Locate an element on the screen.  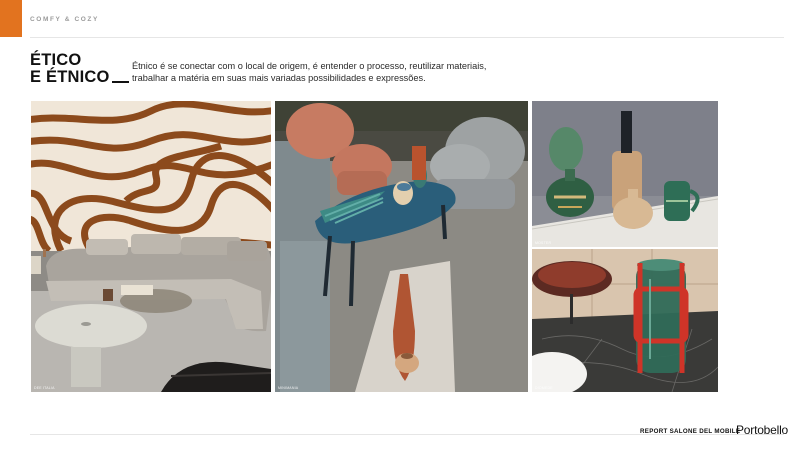
page-title: ÉTICO E ÉTNICO is located at coordinates (70, 69).